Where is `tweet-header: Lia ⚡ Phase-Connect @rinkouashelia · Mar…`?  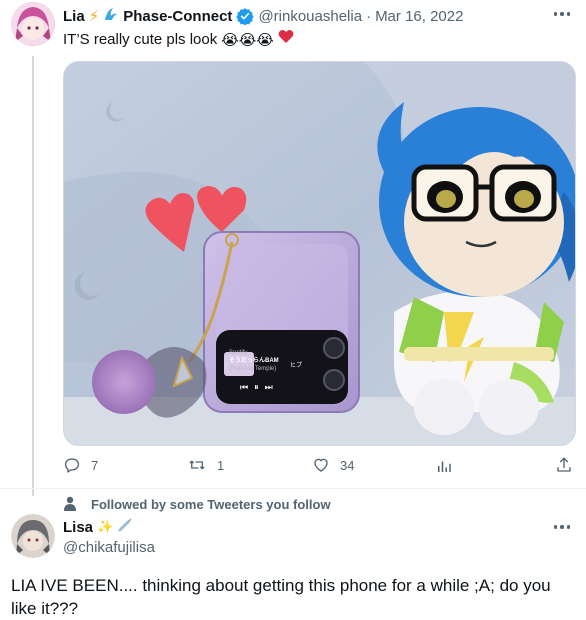 tweet-header: Lia ⚡ Phase-Connect @rinkouashelia · Mar… is located at coordinates (263, 16).